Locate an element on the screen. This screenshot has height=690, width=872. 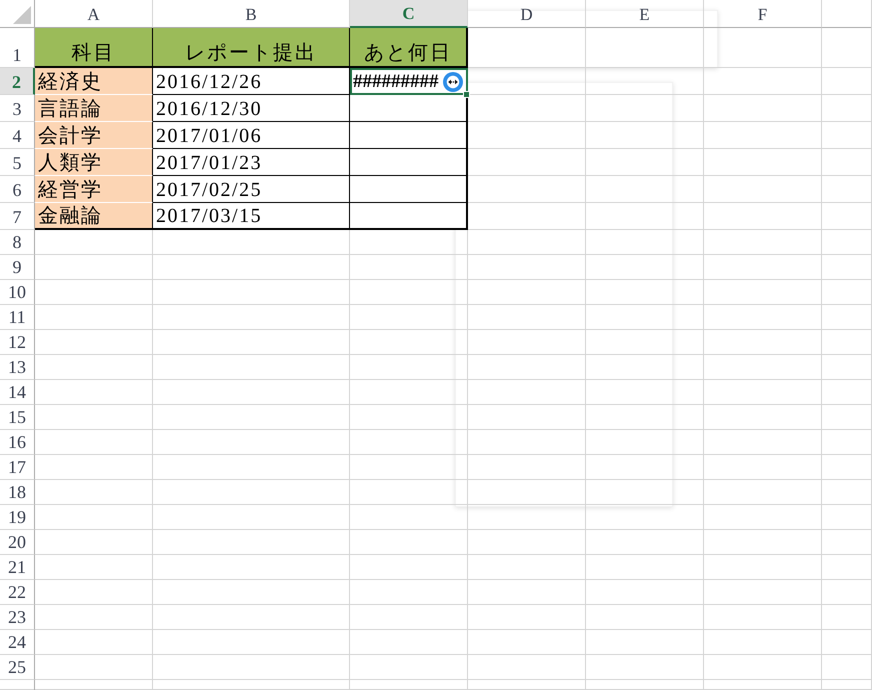
table-cell: 2017/01/23 is located at coordinates (251, 162).